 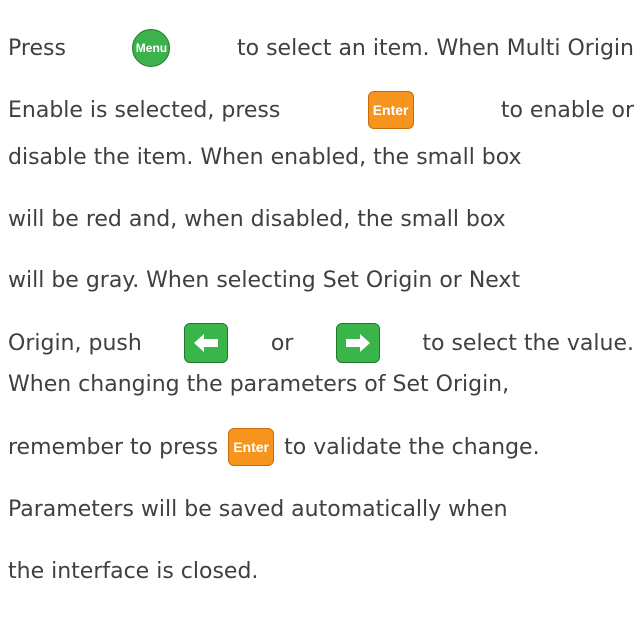 I want to click on text-segment: to select the value., so click(x=528, y=343).